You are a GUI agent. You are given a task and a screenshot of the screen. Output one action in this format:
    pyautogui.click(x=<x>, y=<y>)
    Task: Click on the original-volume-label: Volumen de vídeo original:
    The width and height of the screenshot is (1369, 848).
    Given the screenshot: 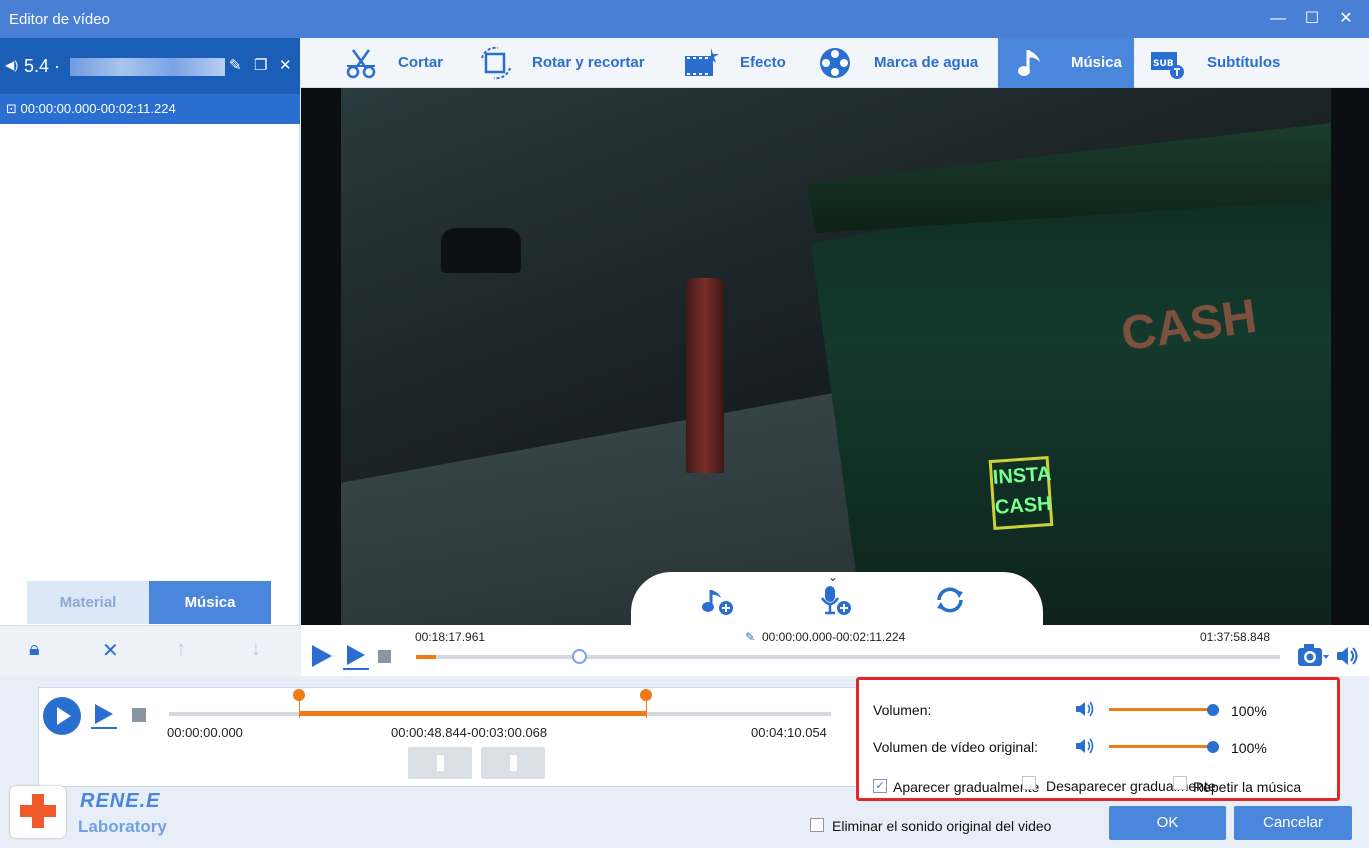 What is the action you would take?
    pyautogui.click(x=955, y=747)
    